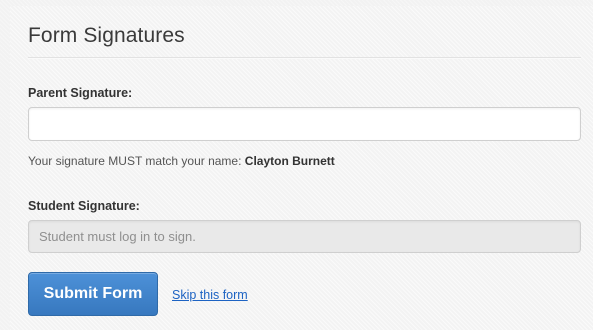 Image resolution: width=593 pixels, height=330 pixels. Describe the element at coordinates (304, 236) in the screenshot. I see `student-signature-input` at that location.